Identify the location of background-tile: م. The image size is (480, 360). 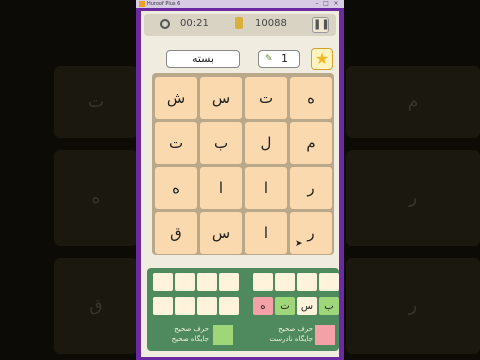
(413, 102).